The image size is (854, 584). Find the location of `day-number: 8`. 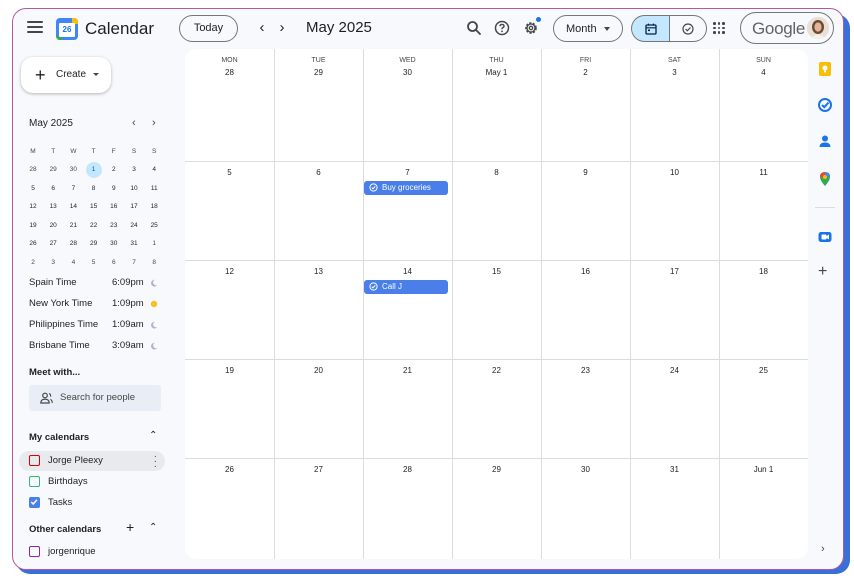

day-number: 8 is located at coordinates (496, 172).